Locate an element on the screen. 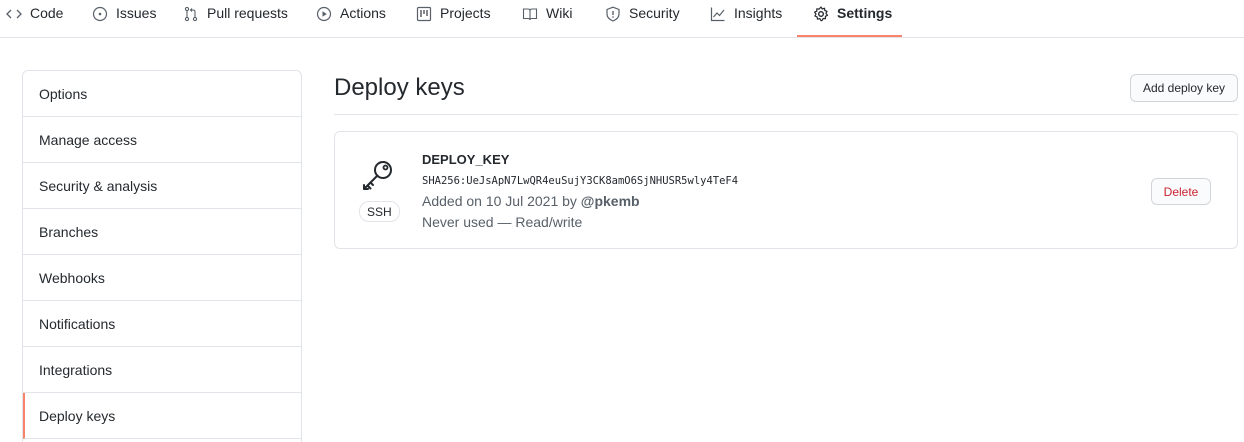 This screenshot has width=1244, height=442. tab-pull-requests: Pull requests is located at coordinates (235, 19).